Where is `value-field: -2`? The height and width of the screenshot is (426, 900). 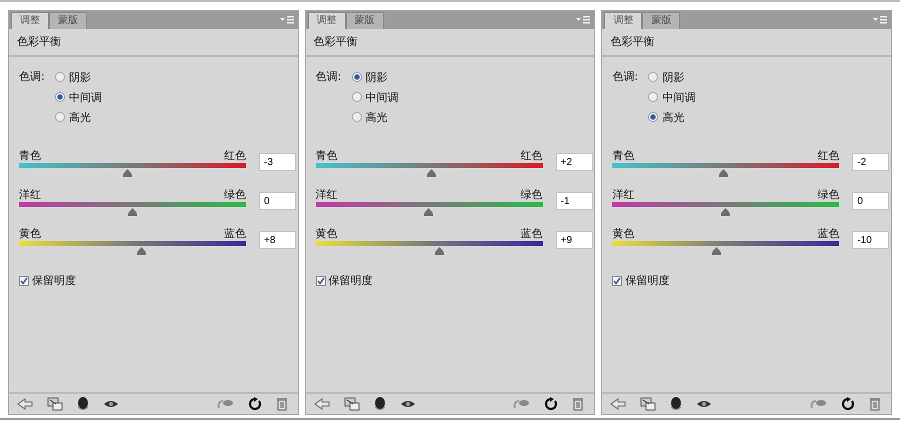
value-field: -2 is located at coordinates (871, 162).